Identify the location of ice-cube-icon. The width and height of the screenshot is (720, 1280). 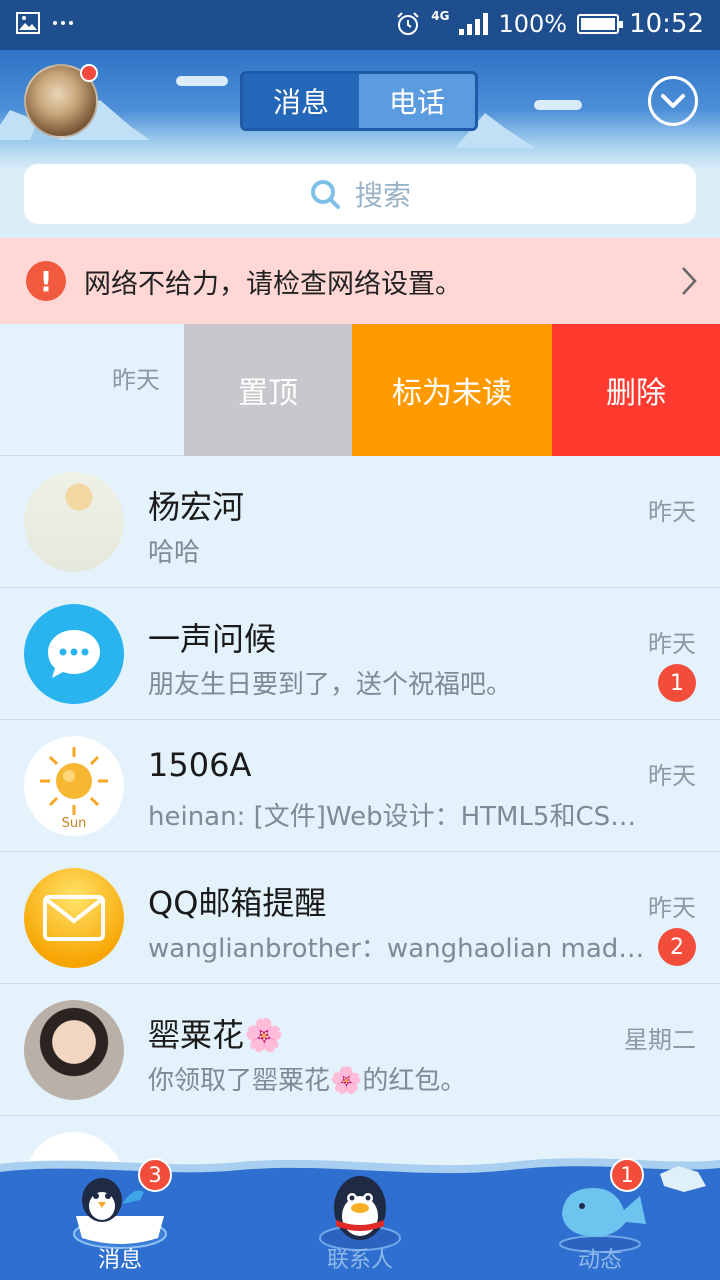
(683, 1179).